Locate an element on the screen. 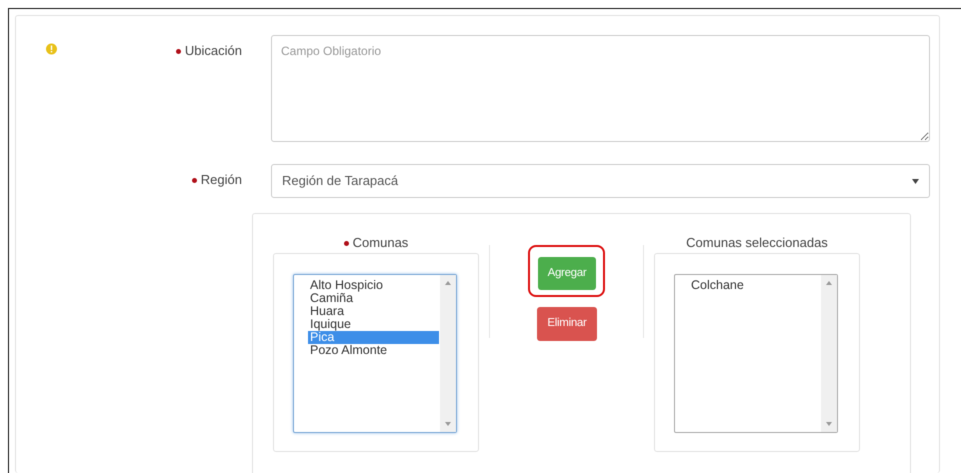 This screenshot has height=473, width=961. list-option: Alto Hospicio is located at coordinates (373, 285).